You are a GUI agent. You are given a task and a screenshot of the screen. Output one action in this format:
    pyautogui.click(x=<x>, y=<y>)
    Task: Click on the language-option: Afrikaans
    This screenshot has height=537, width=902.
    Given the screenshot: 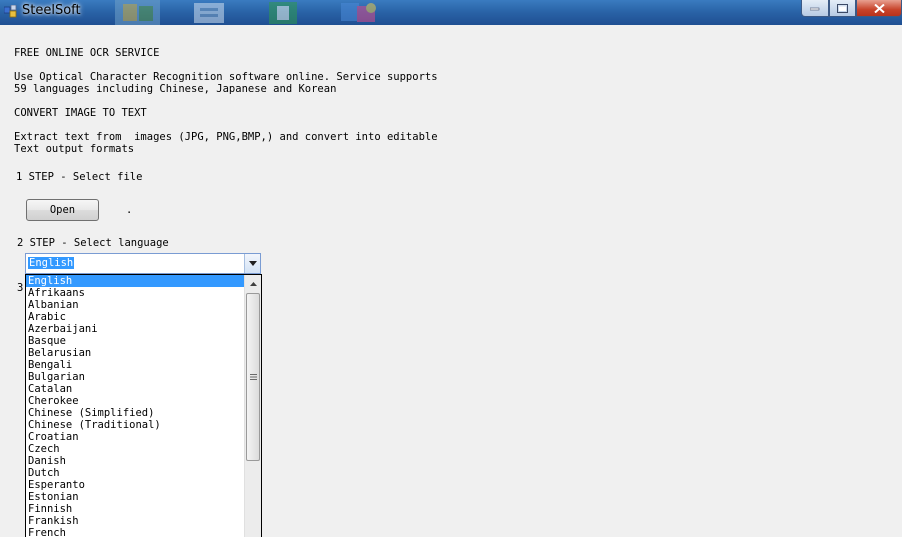 What is the action you would take?
    pyautogui.click(x=135, y=293)
    